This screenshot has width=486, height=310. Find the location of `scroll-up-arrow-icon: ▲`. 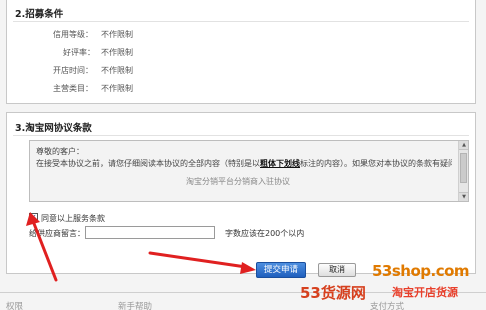

scroll-up-arrow-icon: ▲ is located at coordinates (463, 145).